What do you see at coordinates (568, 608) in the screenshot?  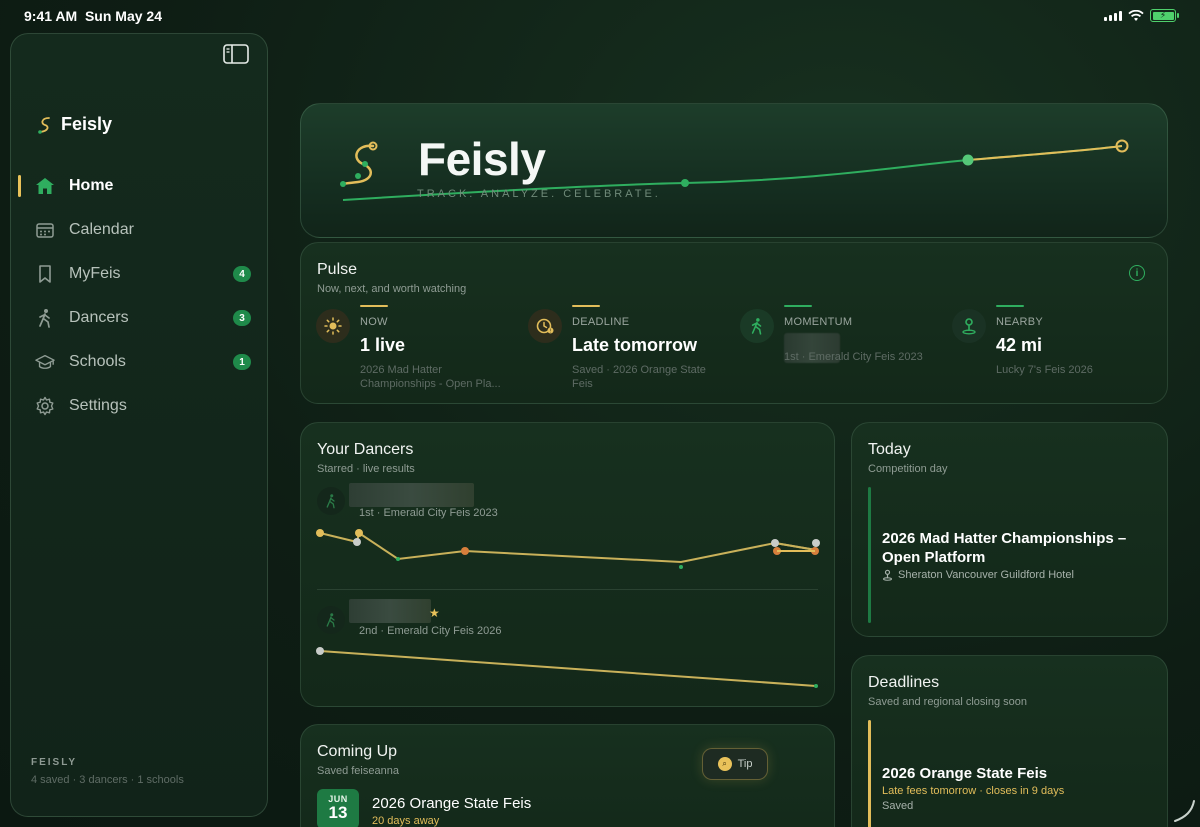 I see `dancer-sparklines` at bounding box center [568, 608].